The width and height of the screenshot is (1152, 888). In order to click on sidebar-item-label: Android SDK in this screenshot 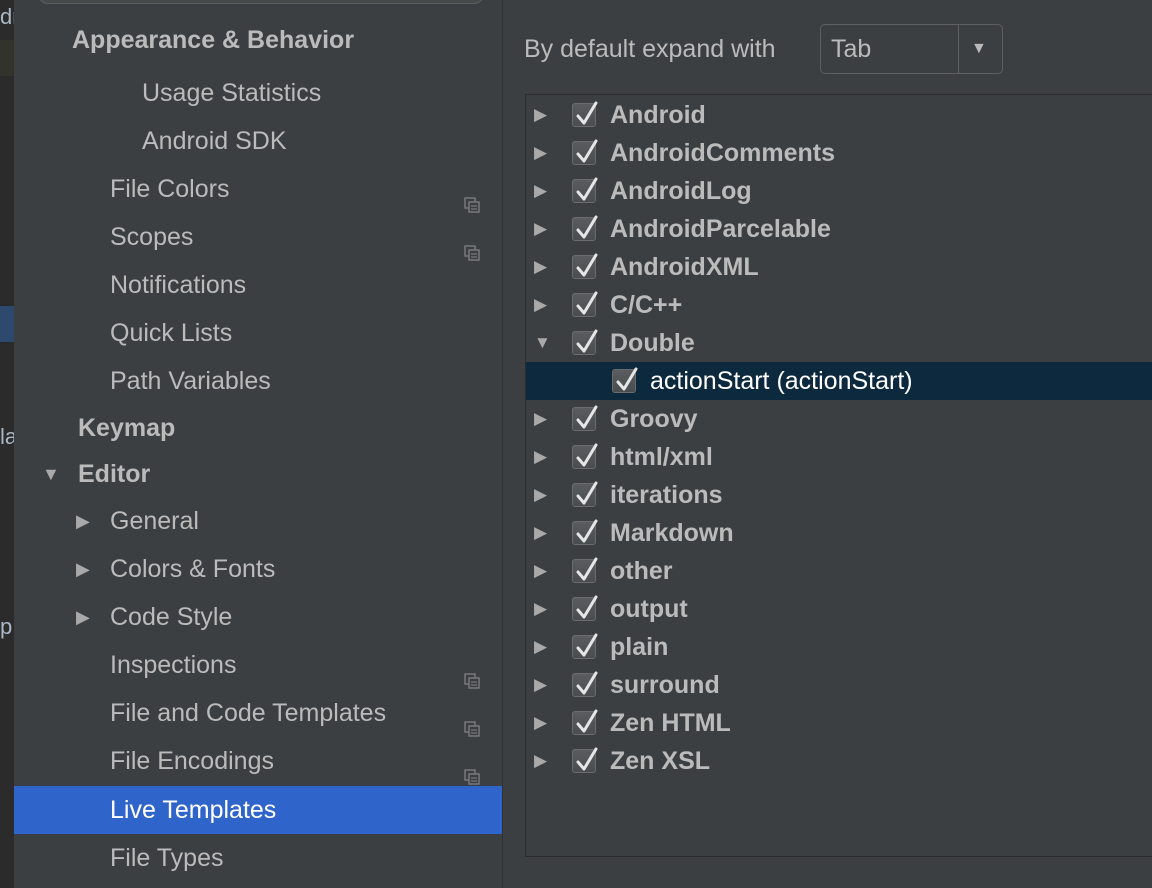, I will do `click(214, 141)`.